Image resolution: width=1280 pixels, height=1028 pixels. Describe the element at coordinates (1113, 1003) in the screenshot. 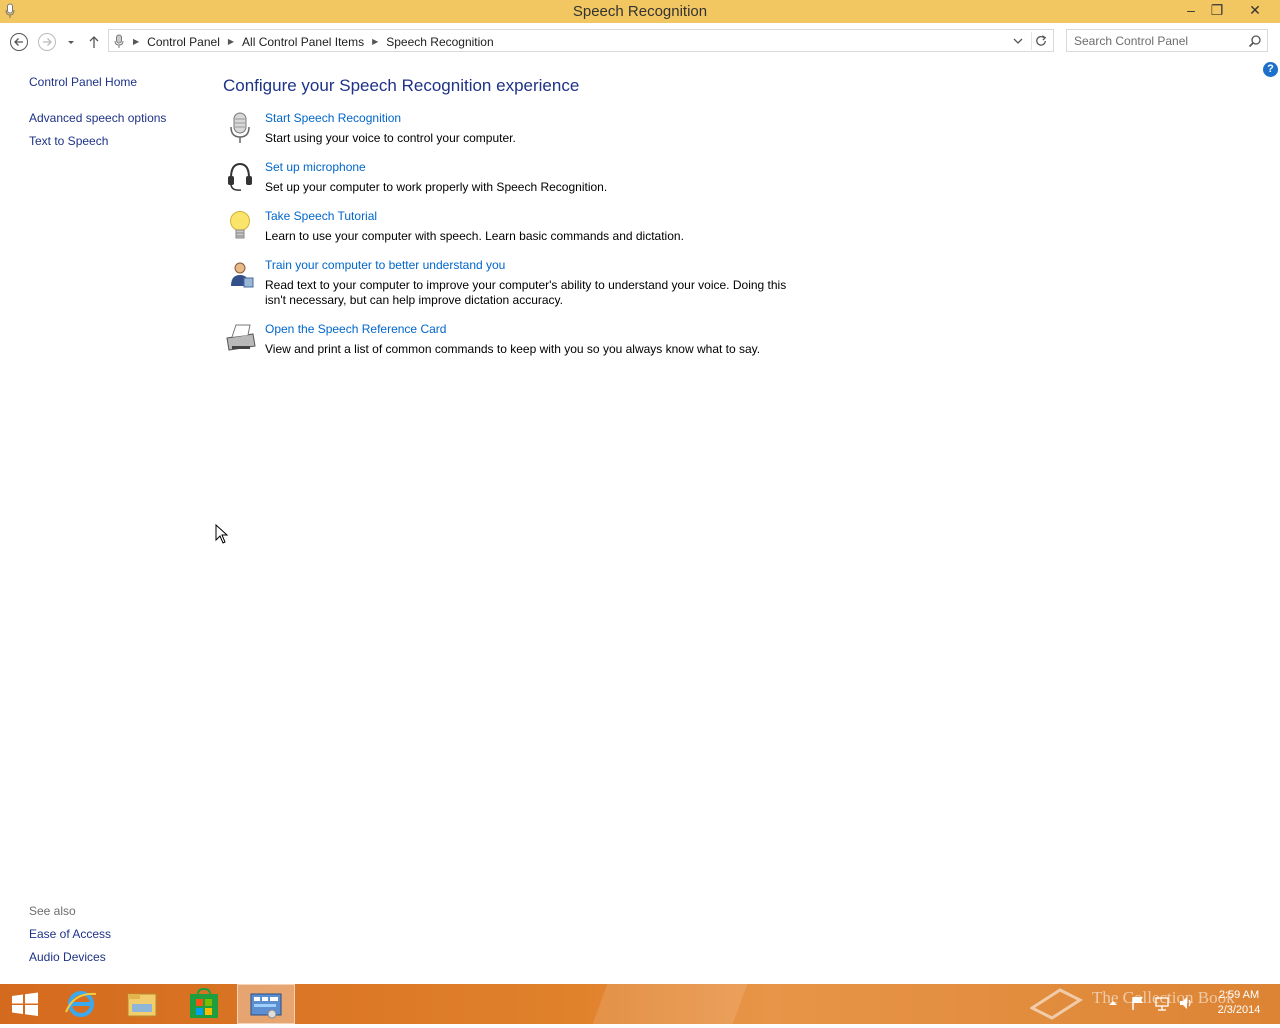

I see `show-hidden-icons-icon` at that location.